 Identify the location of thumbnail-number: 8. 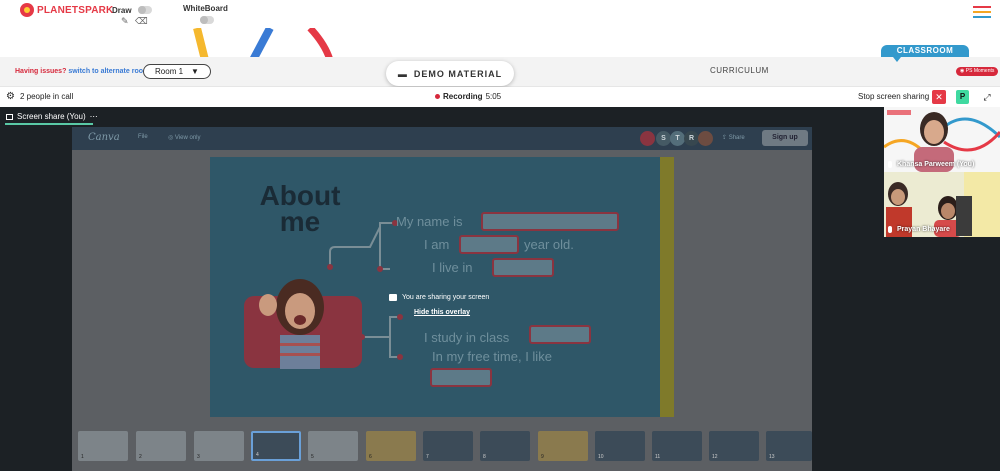
(484, 457).